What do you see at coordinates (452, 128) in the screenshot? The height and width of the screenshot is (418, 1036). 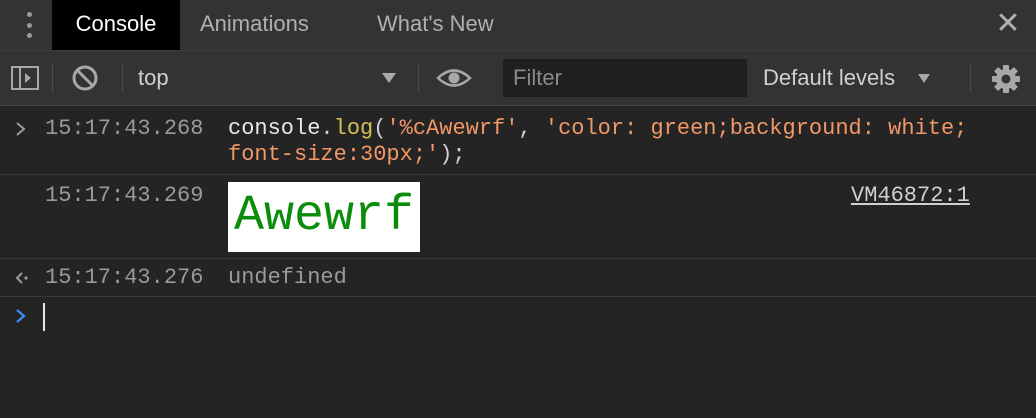 I see `code-string-arg: '%cAwewrf'` at bounding box center [452, 128].